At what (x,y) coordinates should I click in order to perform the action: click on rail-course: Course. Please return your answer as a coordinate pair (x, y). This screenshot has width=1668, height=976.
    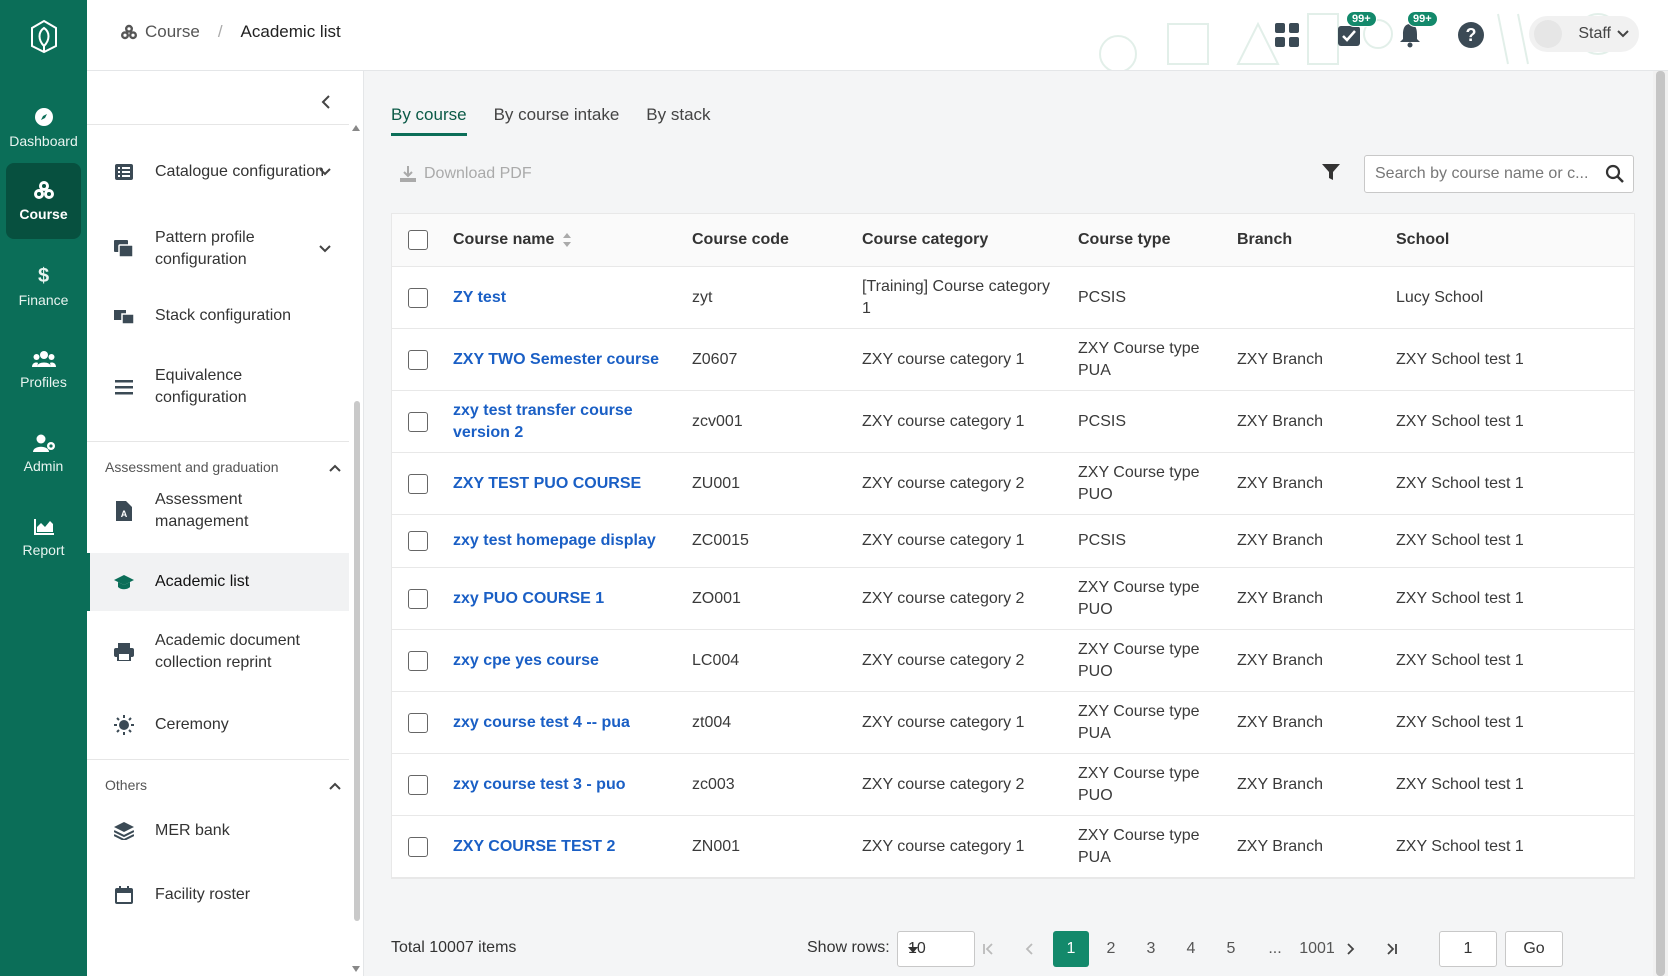
    Looking at the image, I should click on (43, 201).